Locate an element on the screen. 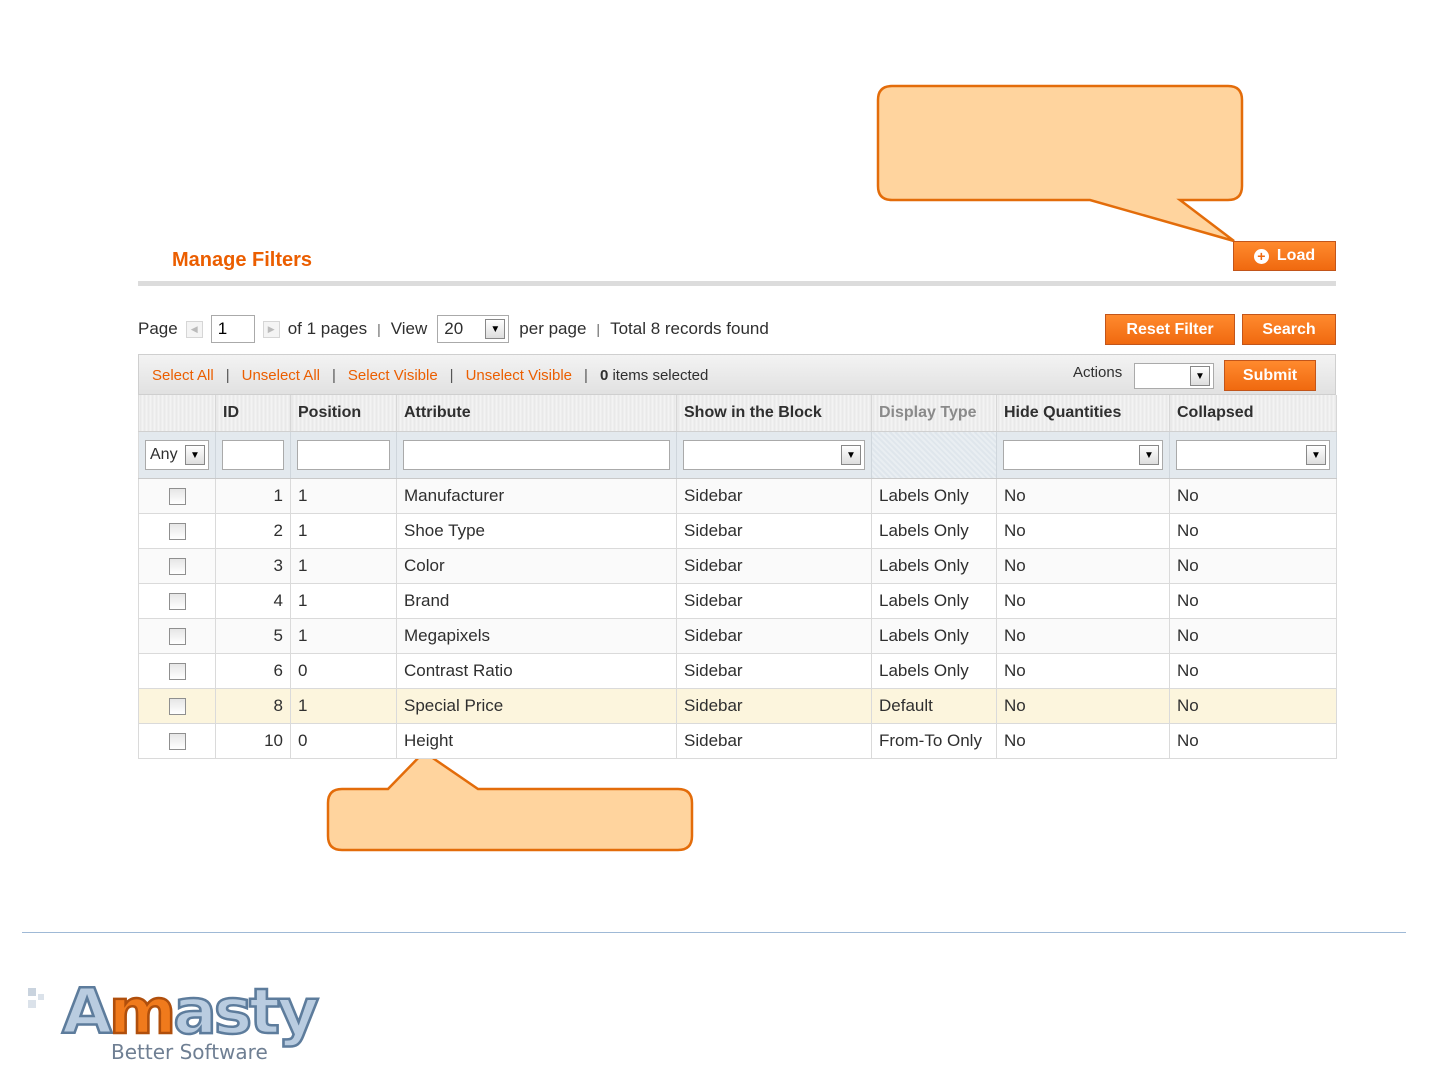 This screenshot has height=1080, width=1440. table-row: 5 1 Megapixels Sidebar Labels Only No No is located at coordinates (737, 636).